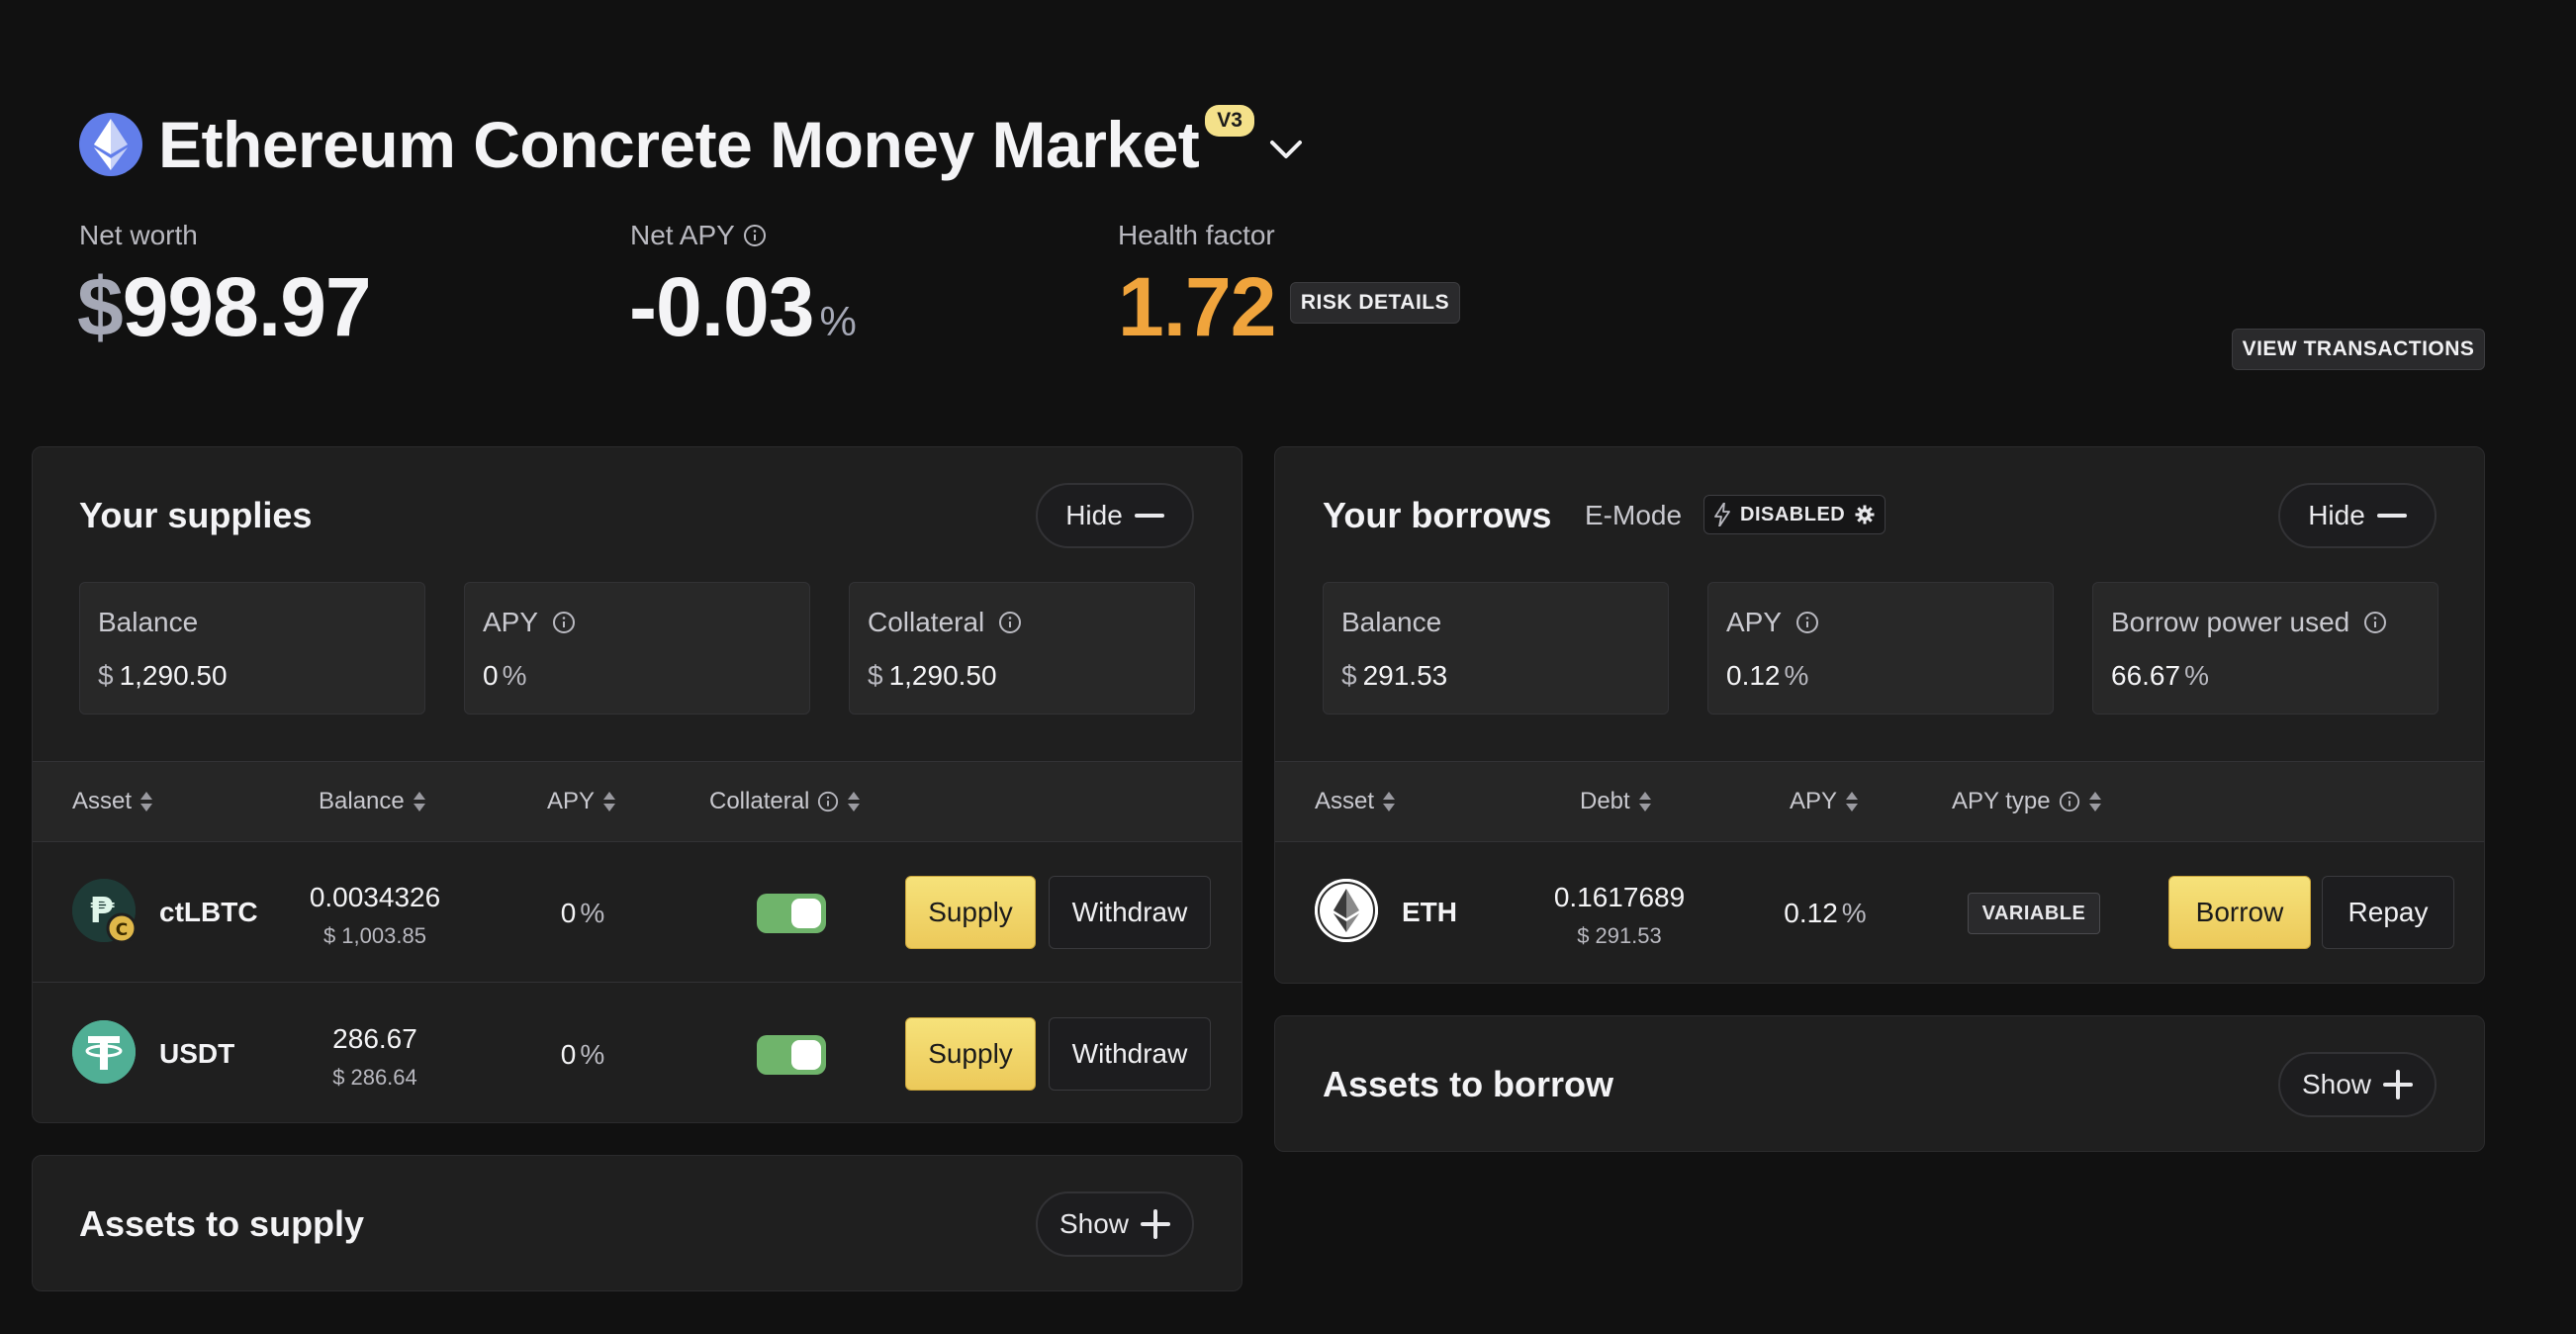 Image resolution: width=2576 pixels, height=1334 pixels. I want to click on borrow-apy-summary: APY 0.12%, so click(1881, 649).